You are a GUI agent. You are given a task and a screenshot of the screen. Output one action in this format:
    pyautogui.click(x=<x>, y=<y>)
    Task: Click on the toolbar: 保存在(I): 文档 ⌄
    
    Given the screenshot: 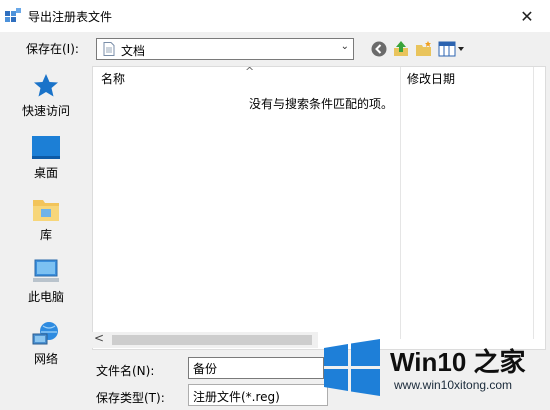 What is the action you would take?
    pyautogui.click(x=275, y=49)
    